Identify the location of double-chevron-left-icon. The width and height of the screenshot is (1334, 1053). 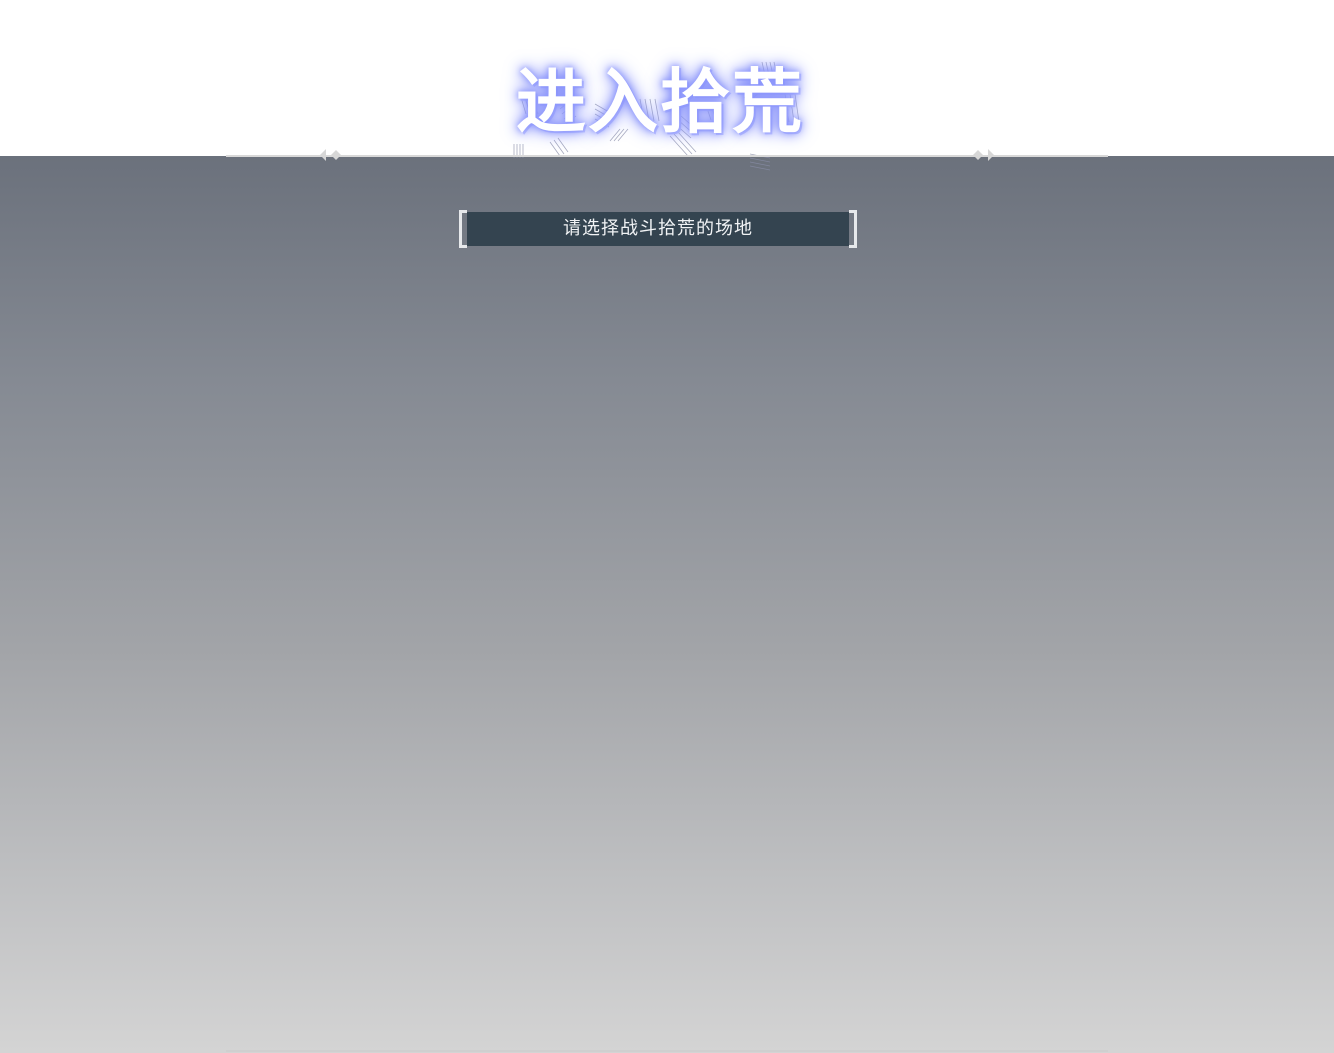
(330, 155).